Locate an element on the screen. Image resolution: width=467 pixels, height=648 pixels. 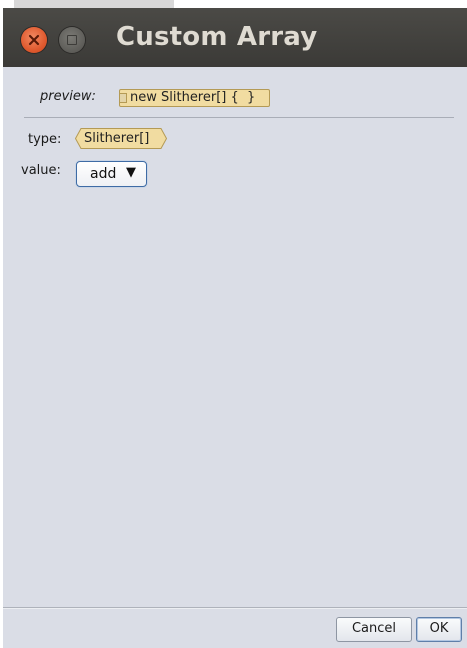
type-chip: Slitherer[] is located at coordinates (121, 138).